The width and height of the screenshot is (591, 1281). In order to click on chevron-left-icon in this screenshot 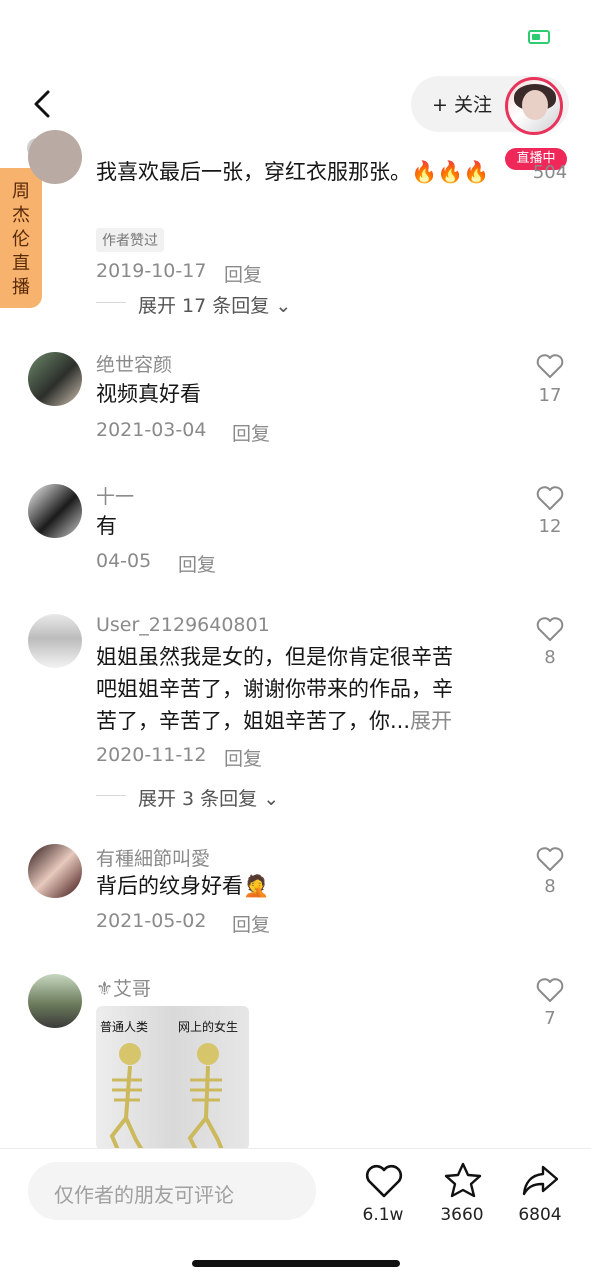, I will do `click(42, 104)`.